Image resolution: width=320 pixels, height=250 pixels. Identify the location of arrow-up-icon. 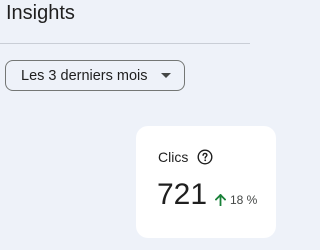
(220, 200).